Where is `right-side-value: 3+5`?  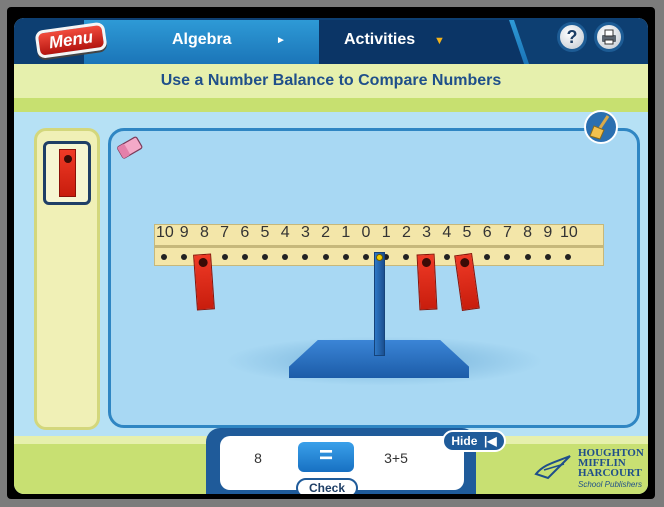 right-side-value: 3+5 is located at coordinates (396, 458).